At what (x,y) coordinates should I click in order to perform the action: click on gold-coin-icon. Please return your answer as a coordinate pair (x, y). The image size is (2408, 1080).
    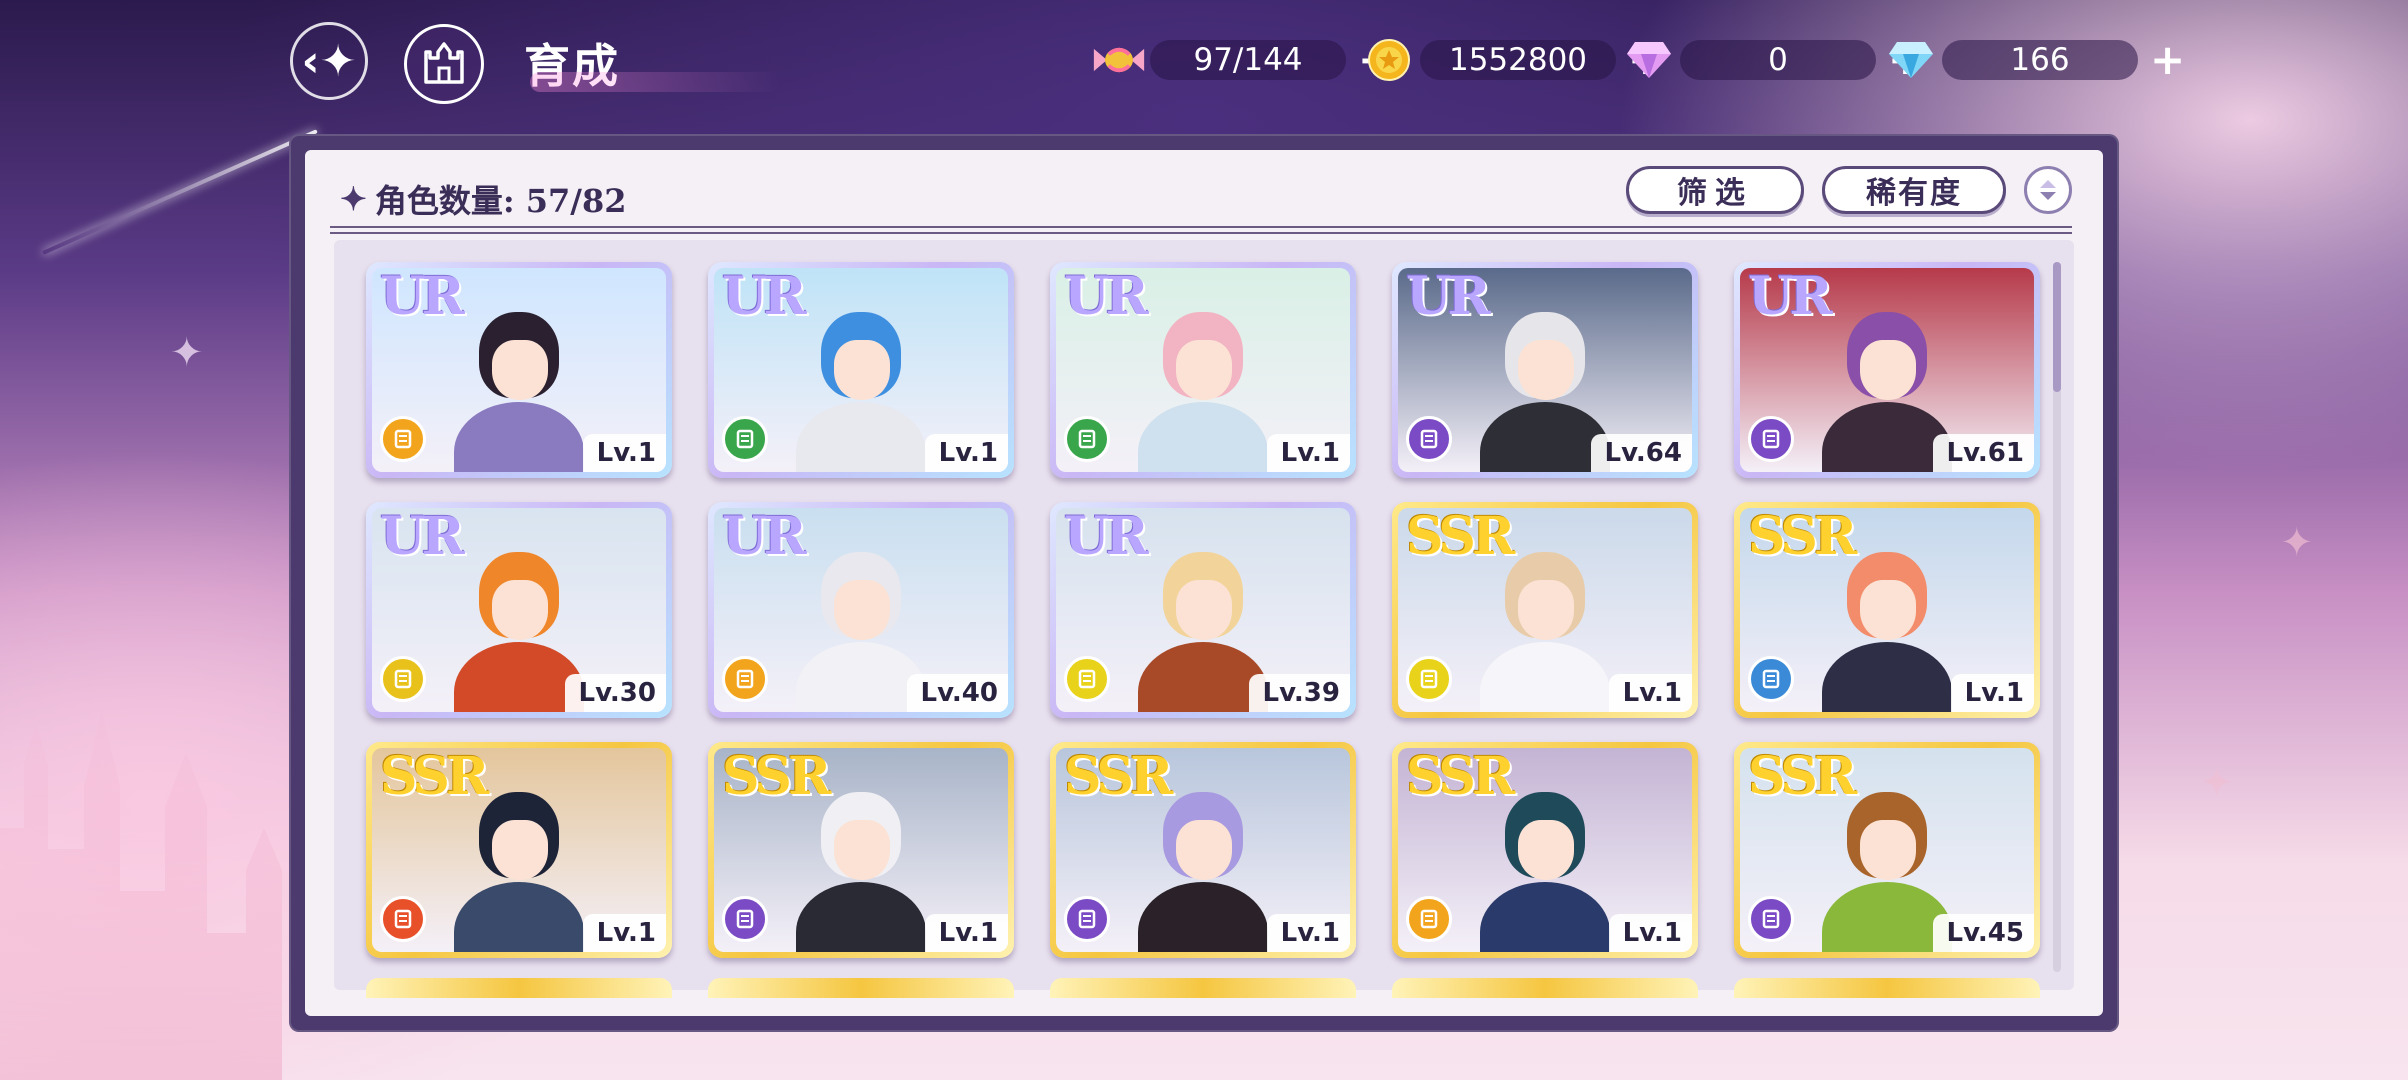
    Looking at the image, I should click on (1389, 60).